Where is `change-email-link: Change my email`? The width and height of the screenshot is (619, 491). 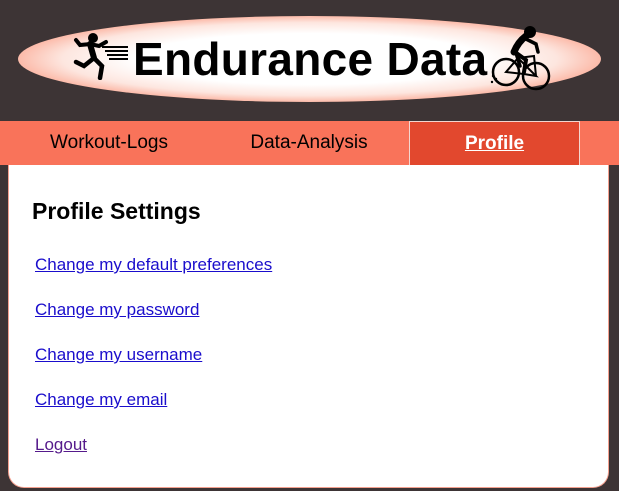
change-email-link: Change my email is located at coordinates (101, 400).